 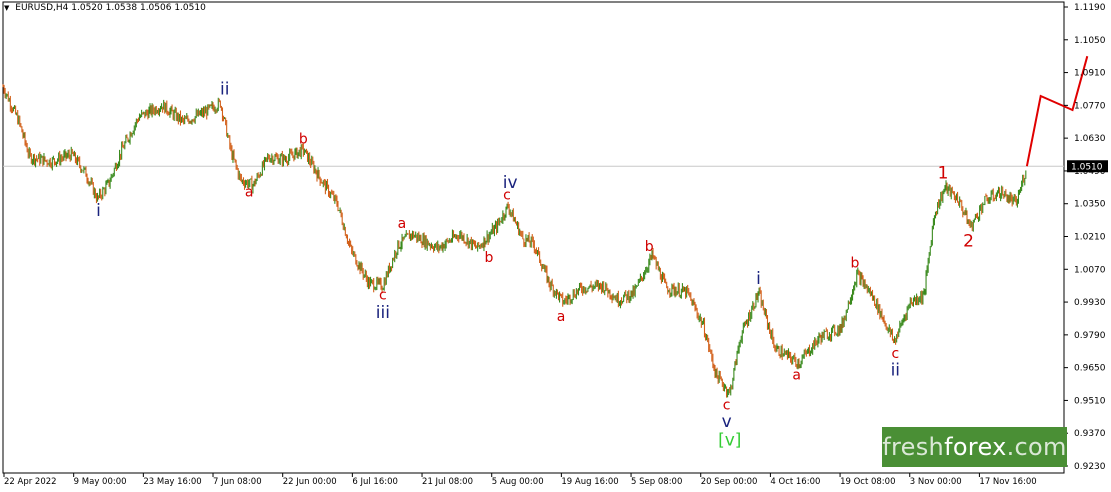 What do you see at coordinates (510, 183) in the screenshot?
I see `wave-label: iv` at bounding box center [510, 183].